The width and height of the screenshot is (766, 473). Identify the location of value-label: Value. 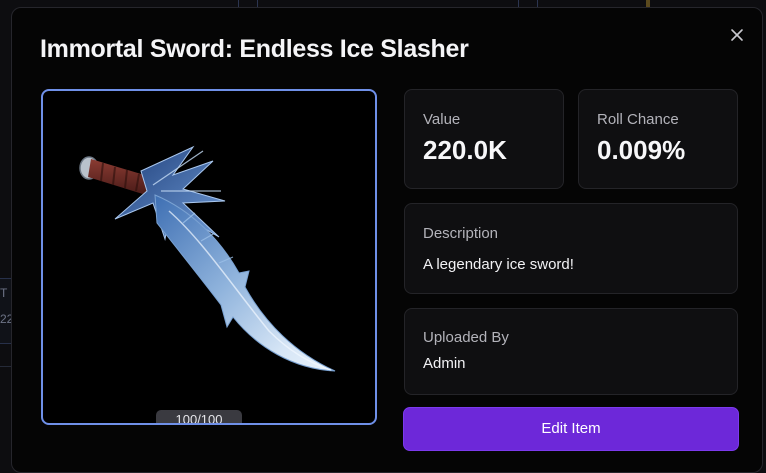
(442, 119).